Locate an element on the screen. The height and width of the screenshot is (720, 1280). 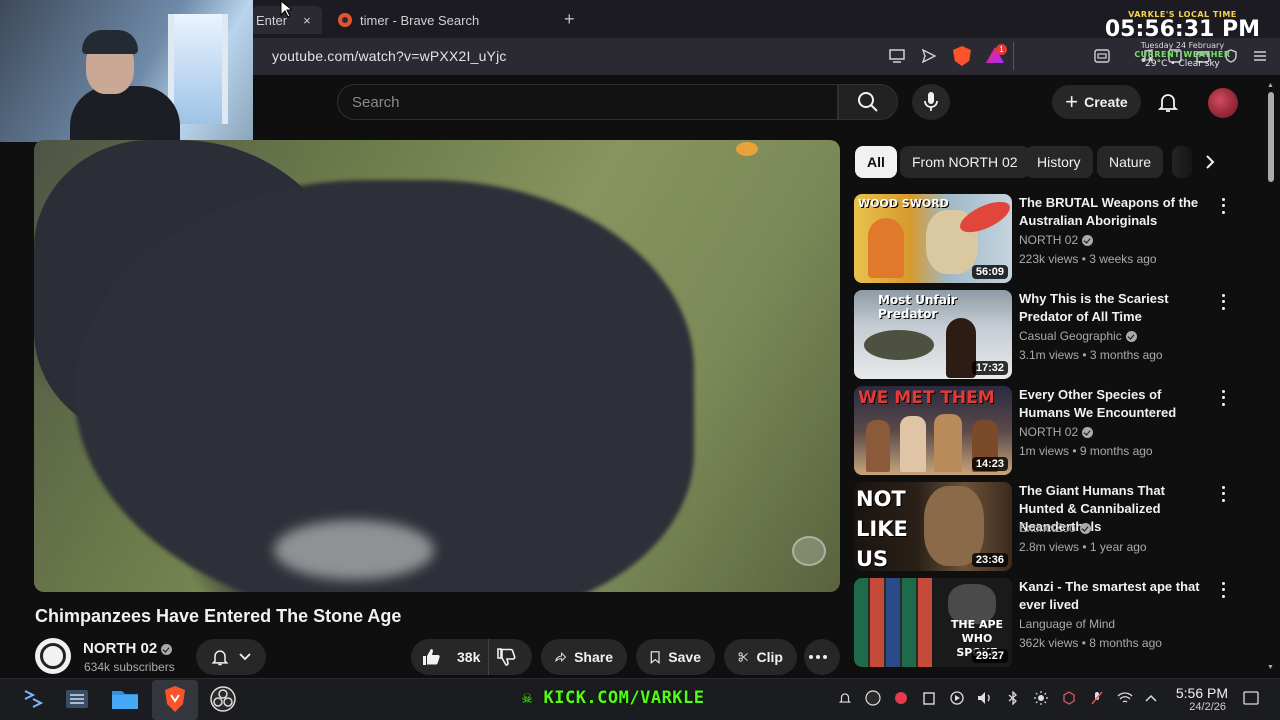
voice-search-button is located at coordinates (931, 102).